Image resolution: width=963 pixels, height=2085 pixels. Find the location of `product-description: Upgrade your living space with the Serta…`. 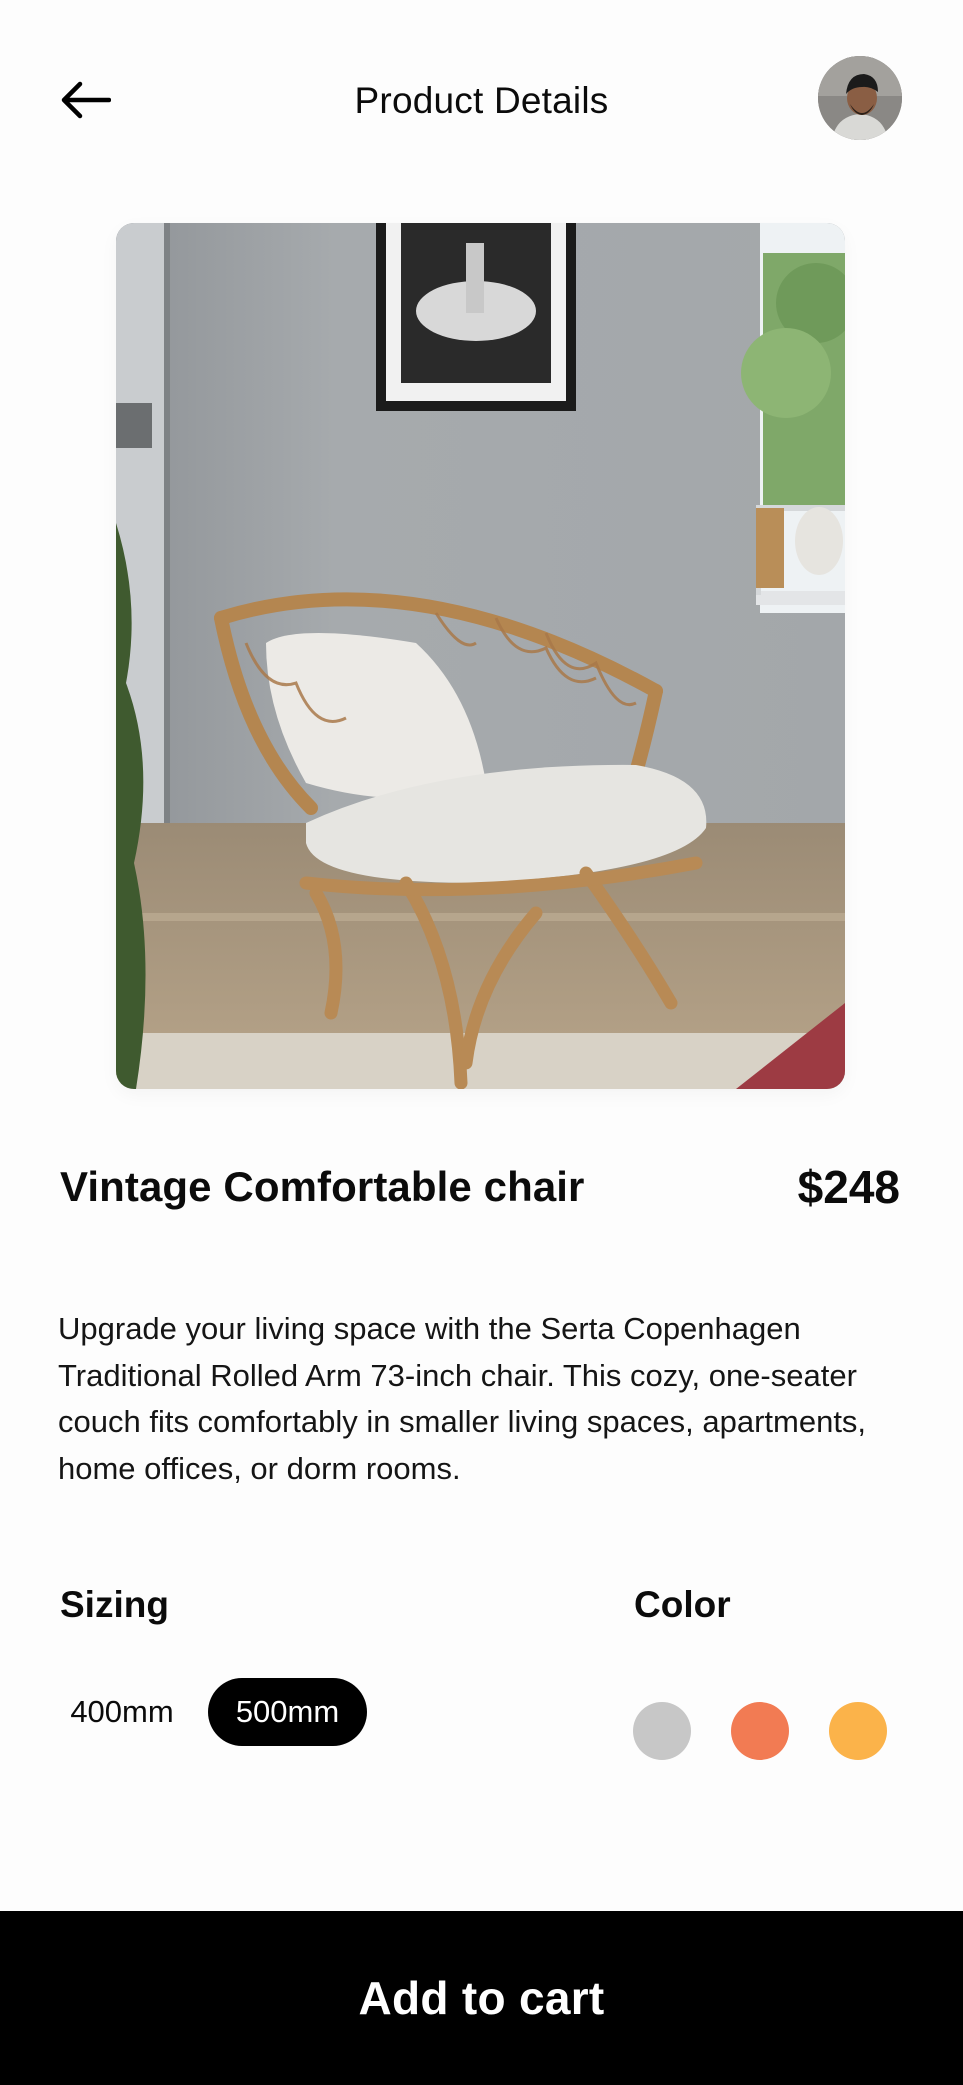

product-description: Upgrade your living space with the Serta… is located at coordinates (462, 1398).